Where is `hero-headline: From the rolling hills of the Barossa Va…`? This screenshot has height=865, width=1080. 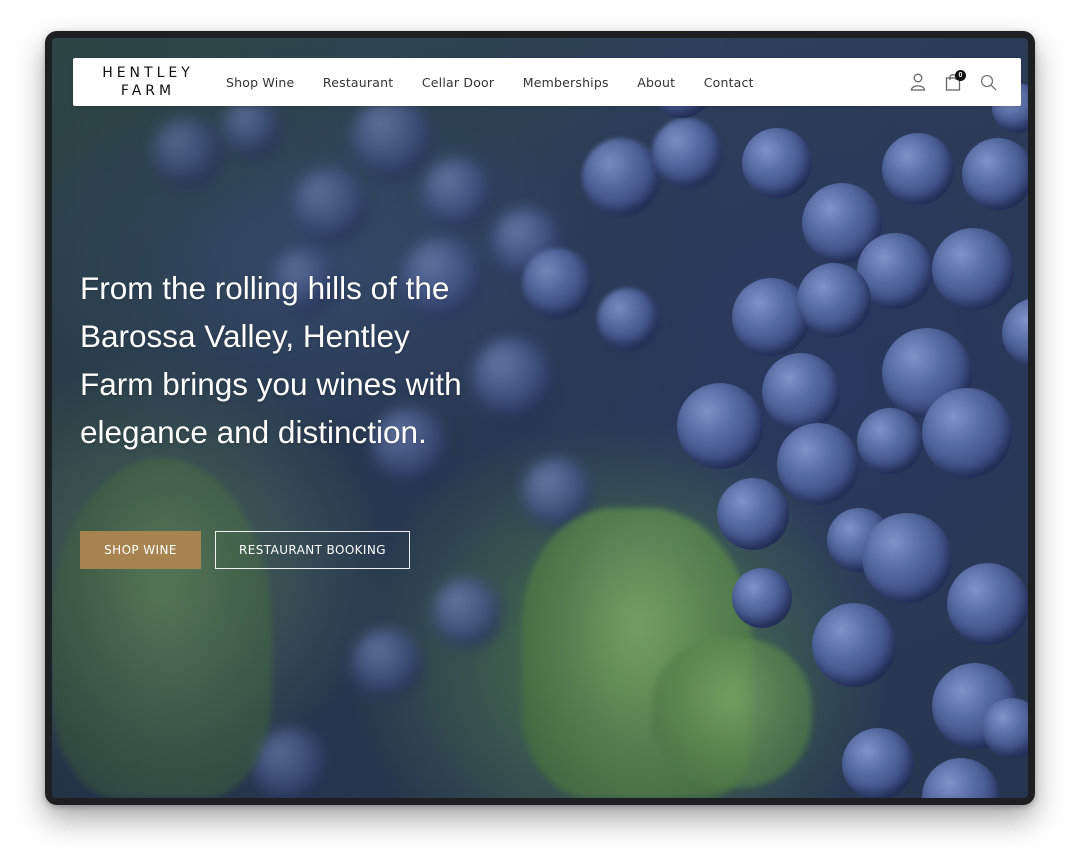 hero-headline: From the rolling hills of the Barossa Va… is located at coordinates (271, 360).